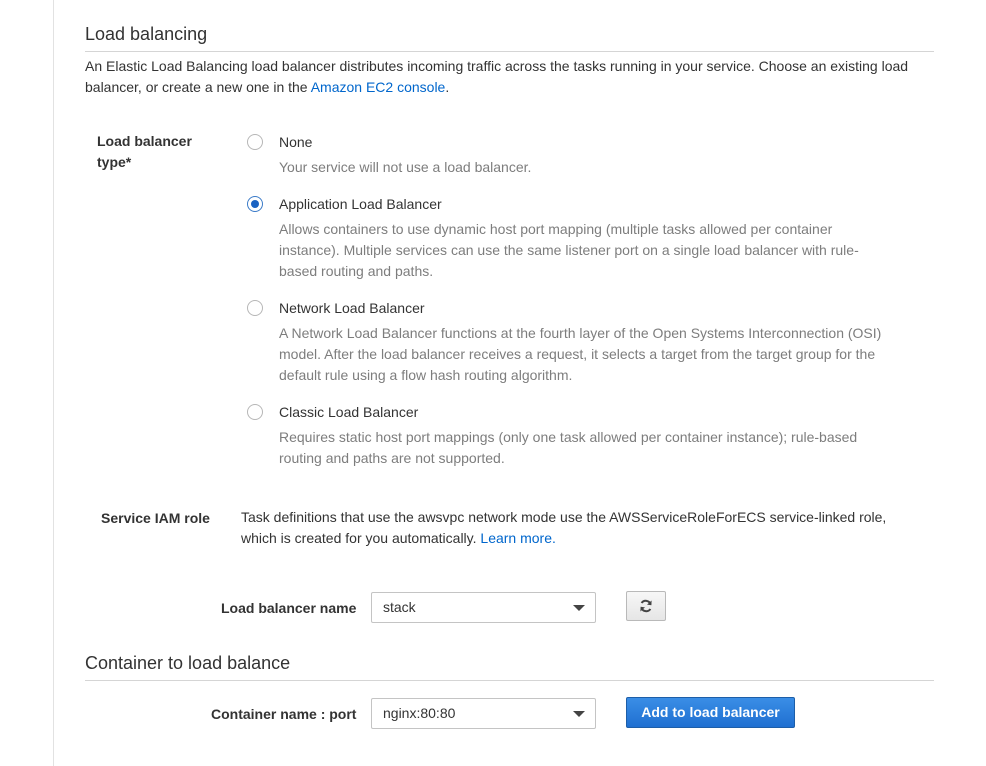 Image resolution: width=986 pixels, height=766 pixels. What do you see at coordinates (517, 538) in the screenshot?
I see `learn-more-link: Learn more.` at bounding box center [517, 538].